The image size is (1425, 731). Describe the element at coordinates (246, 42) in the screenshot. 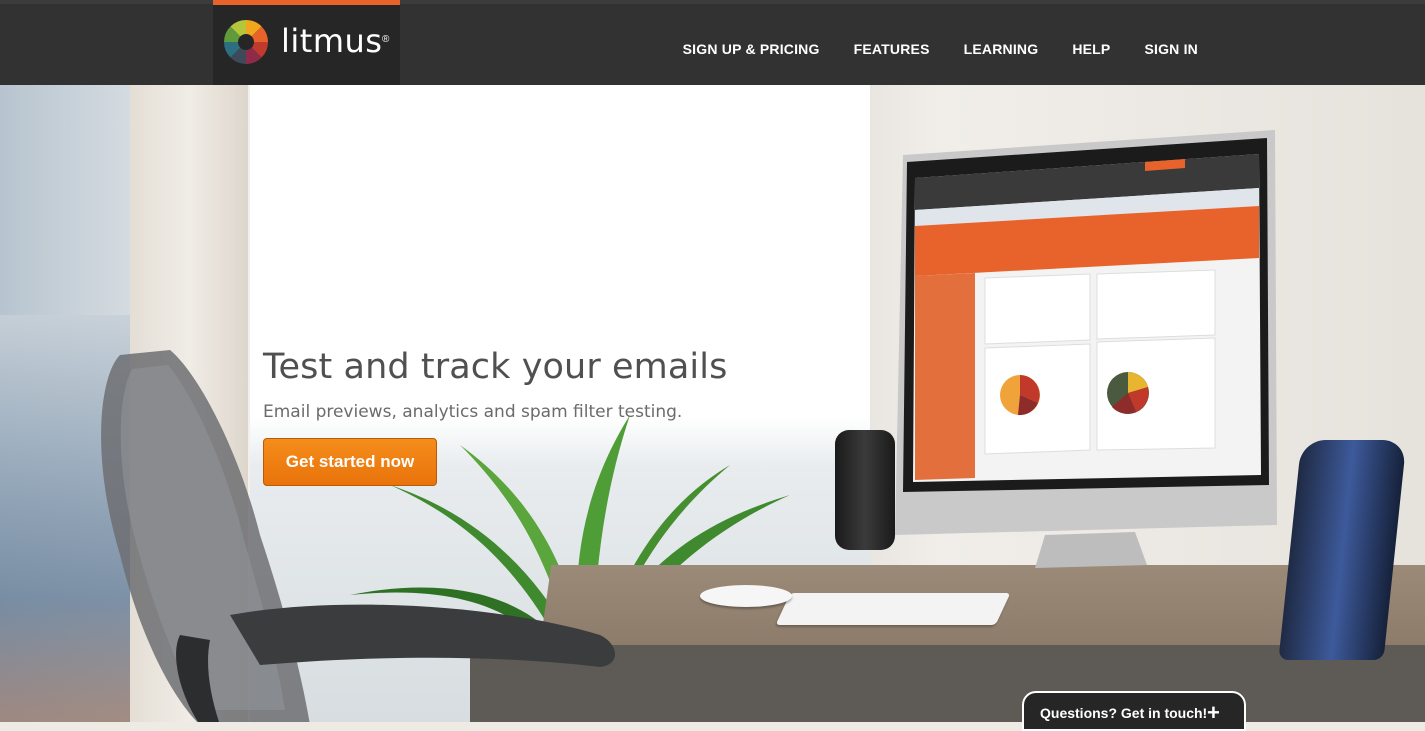

I see `litmus-color-wheel-icon` at that location.